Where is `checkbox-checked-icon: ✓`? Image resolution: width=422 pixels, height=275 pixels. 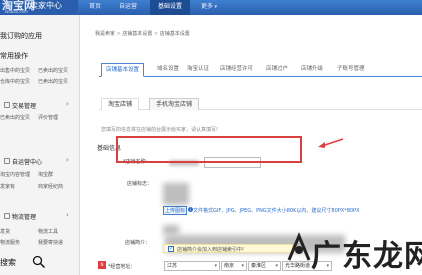
checkbox-checked-icon: ✓ is located at coordinates (171, 249).